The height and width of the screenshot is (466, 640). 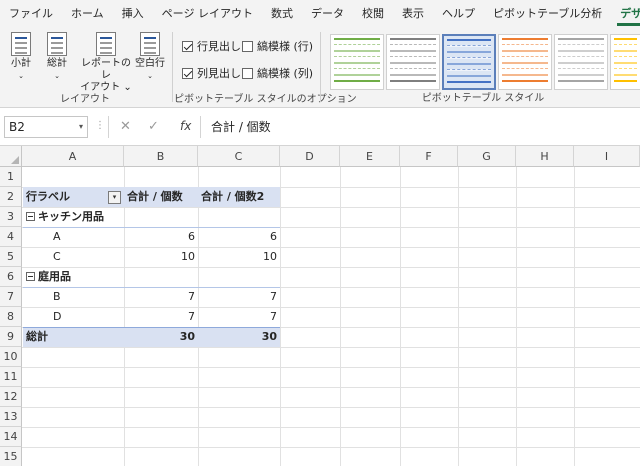 What do you see at coordinates (607, 156) in the screenshot?
I see `column-header-i: I` at bounding box center [607, 156].